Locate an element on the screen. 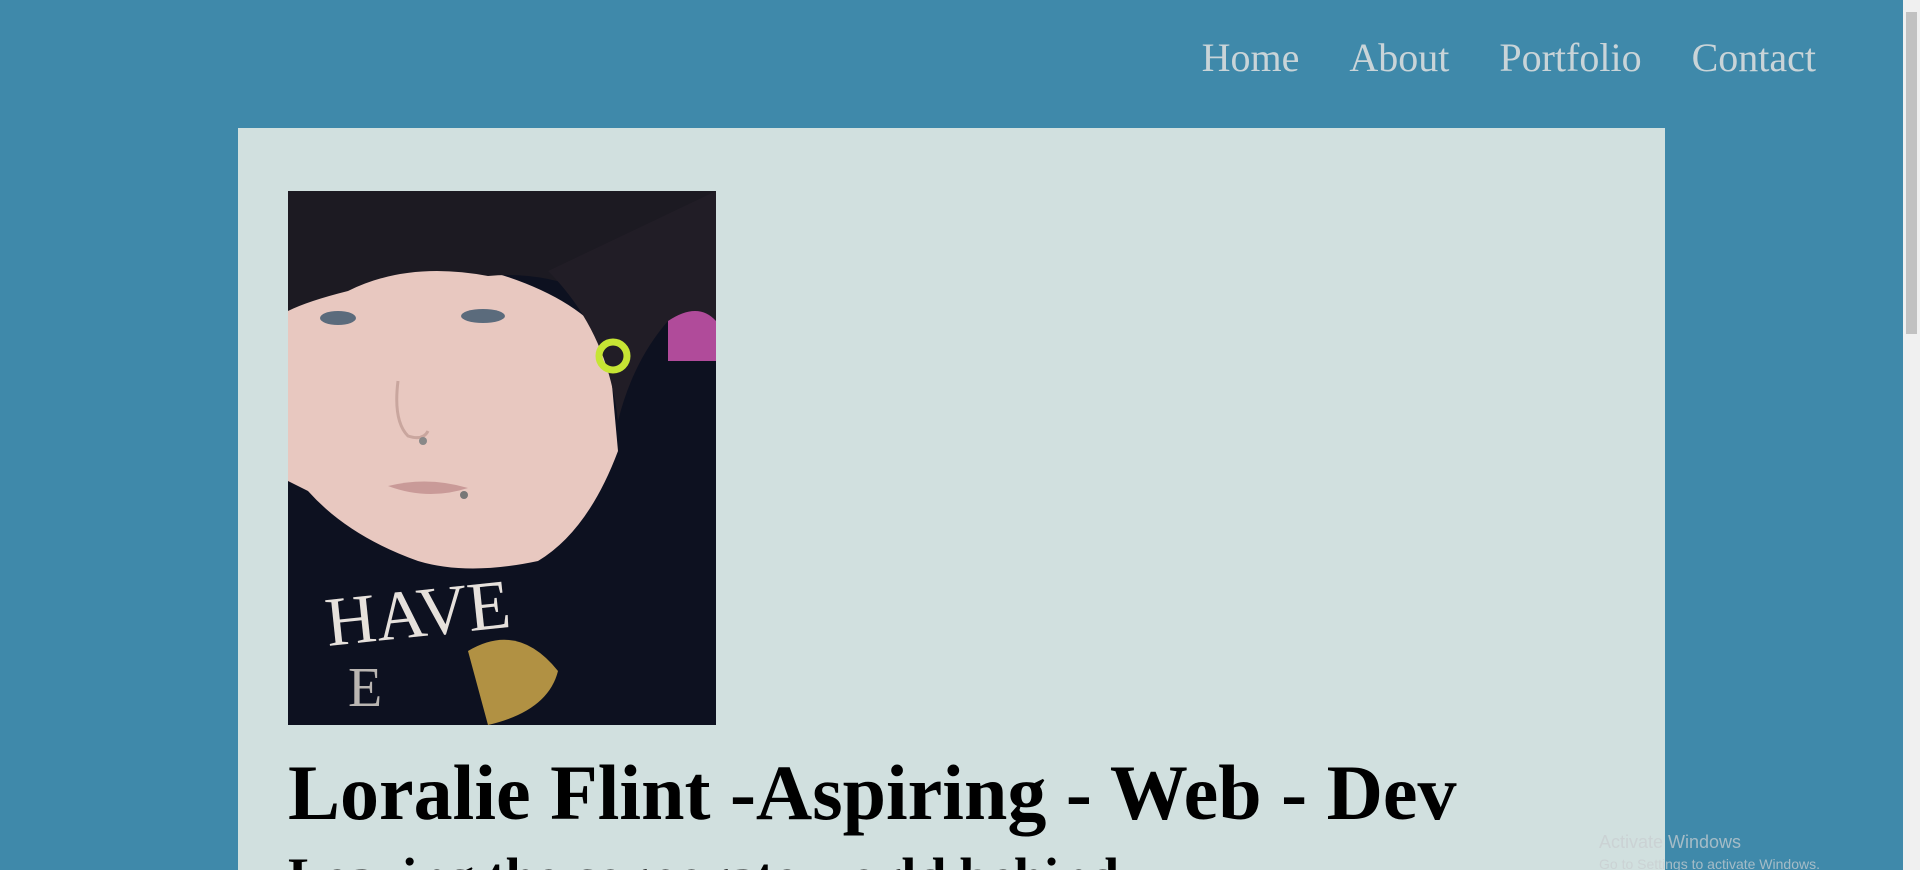  watermark-line1: Activate Windows is located at coordinates (1670, 842).